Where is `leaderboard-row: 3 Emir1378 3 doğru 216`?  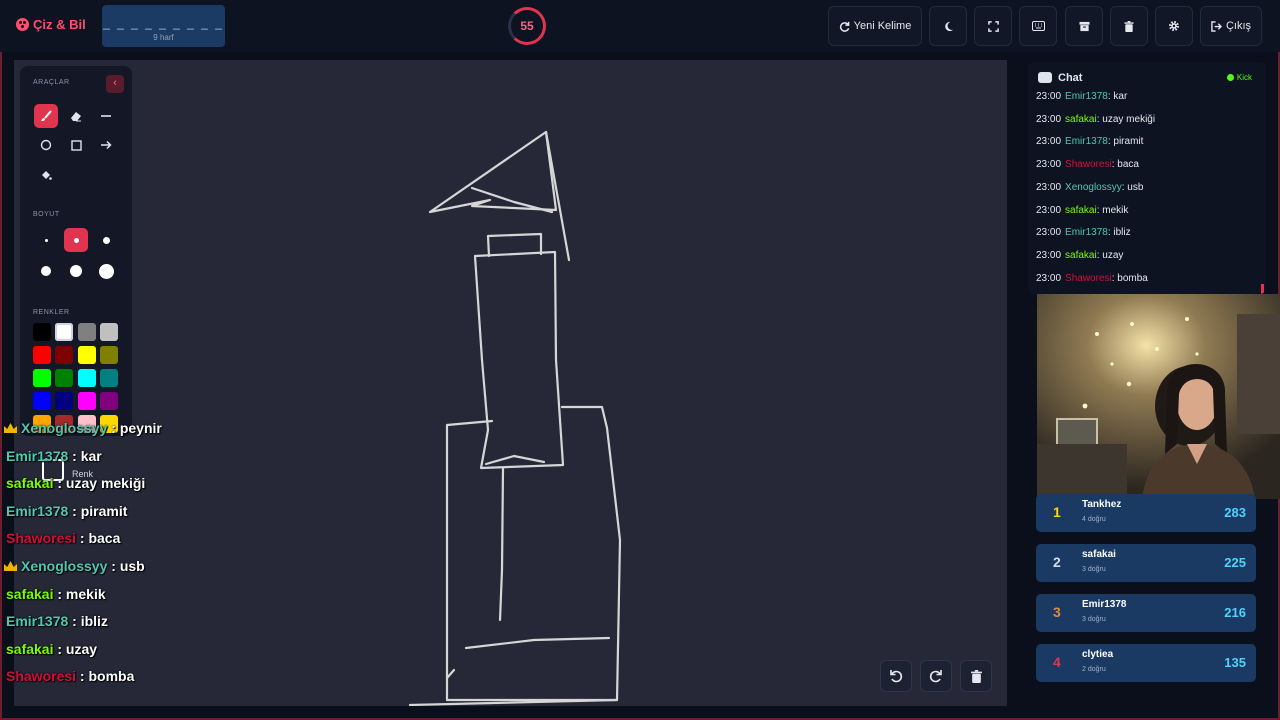 leaderboard-row: 3 Emir1378 3 doğru 216 is located at coordinates (1146, 613).